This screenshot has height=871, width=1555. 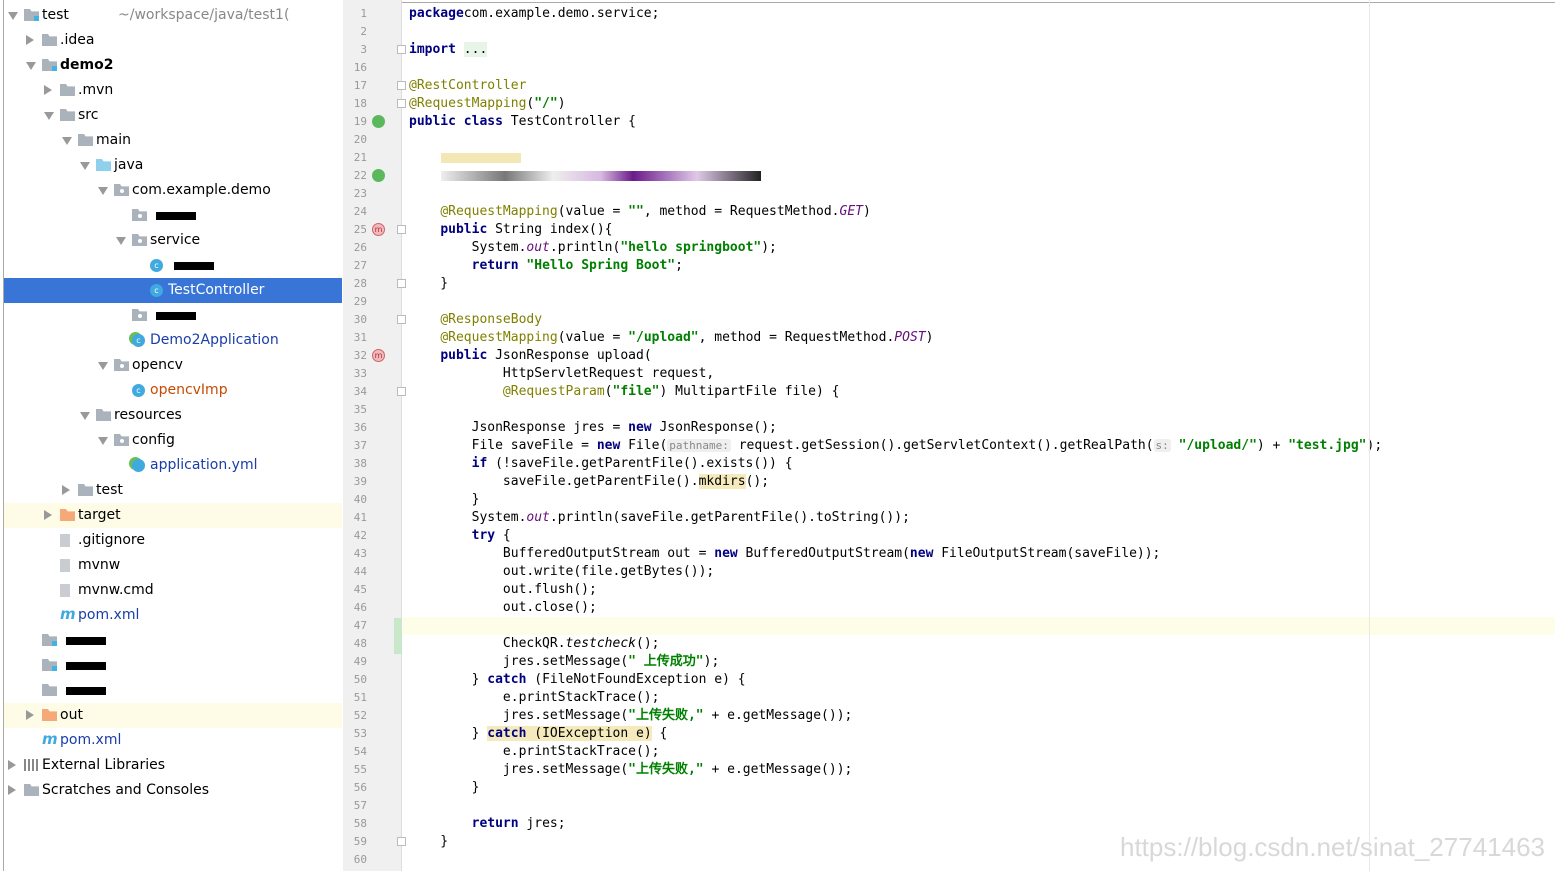 What do you see at coordinates (460, 536) in the screenshot?
I see `code-line: try {` at bounding box center [460, 536].